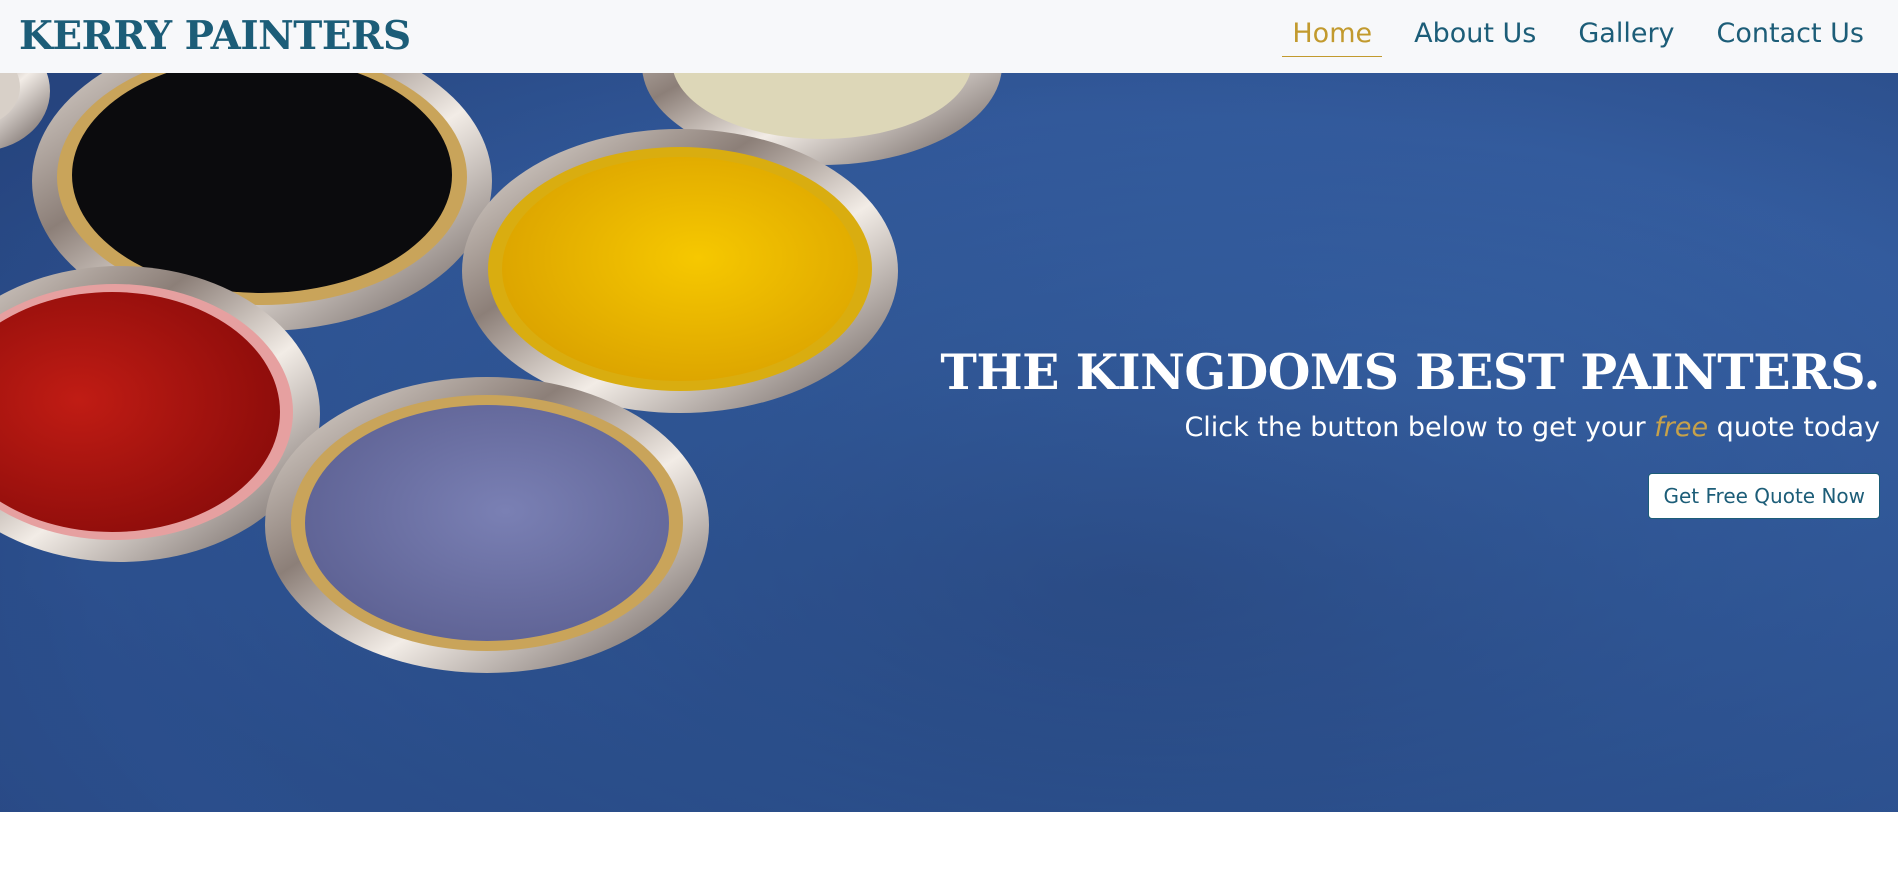 Image resolution: width=1898 pixels, height=870 pixels. What do you see at coordinates (1626, 35) in the screenshot?
I see `nav-gallery-link: Gallery` at bounding box center [1626, 35].